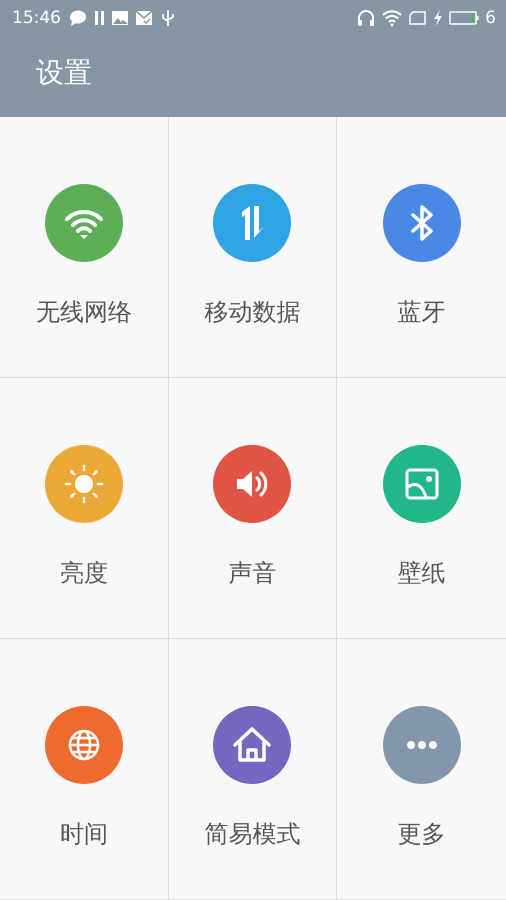 The width and height of the screenshot is (506, 900). Describe the element at coordinates (252, 312) in the screenshot. I see `tile-label: 移动数据` at that location.